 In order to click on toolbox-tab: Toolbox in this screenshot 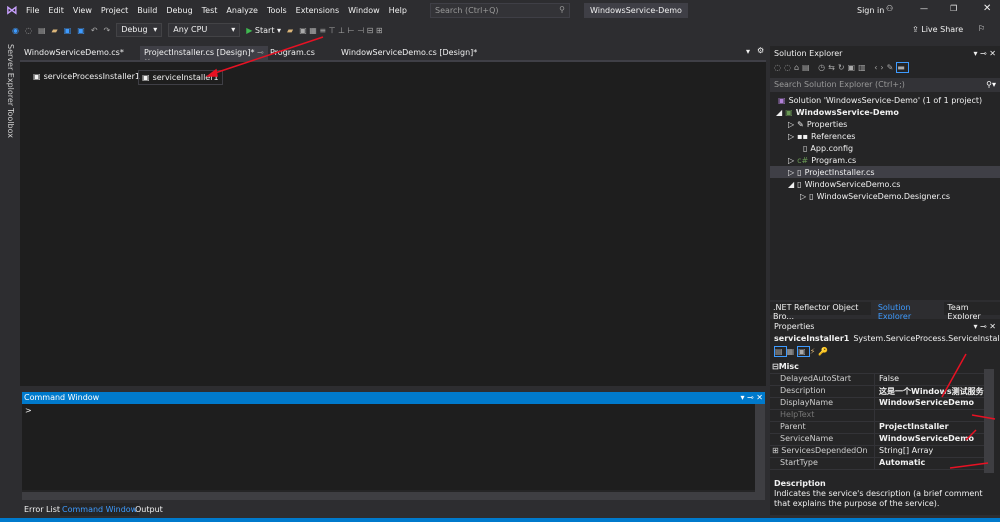, I will do `click(10, 123)`.